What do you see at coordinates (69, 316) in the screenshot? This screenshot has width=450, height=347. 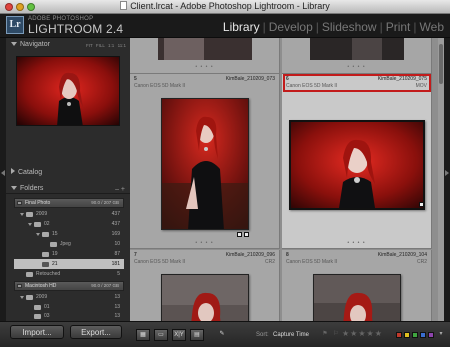 I see `folder-row: 03 13` at bounding box center [69, 316].